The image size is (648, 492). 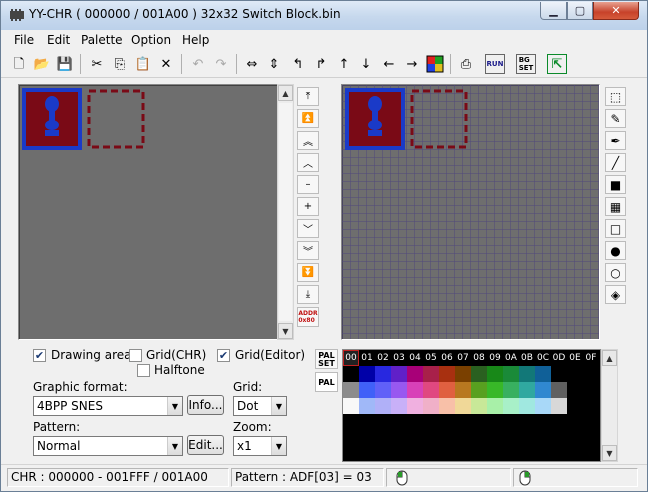 I want to click on paste-icon: 📋, so click(x=143, y=64).